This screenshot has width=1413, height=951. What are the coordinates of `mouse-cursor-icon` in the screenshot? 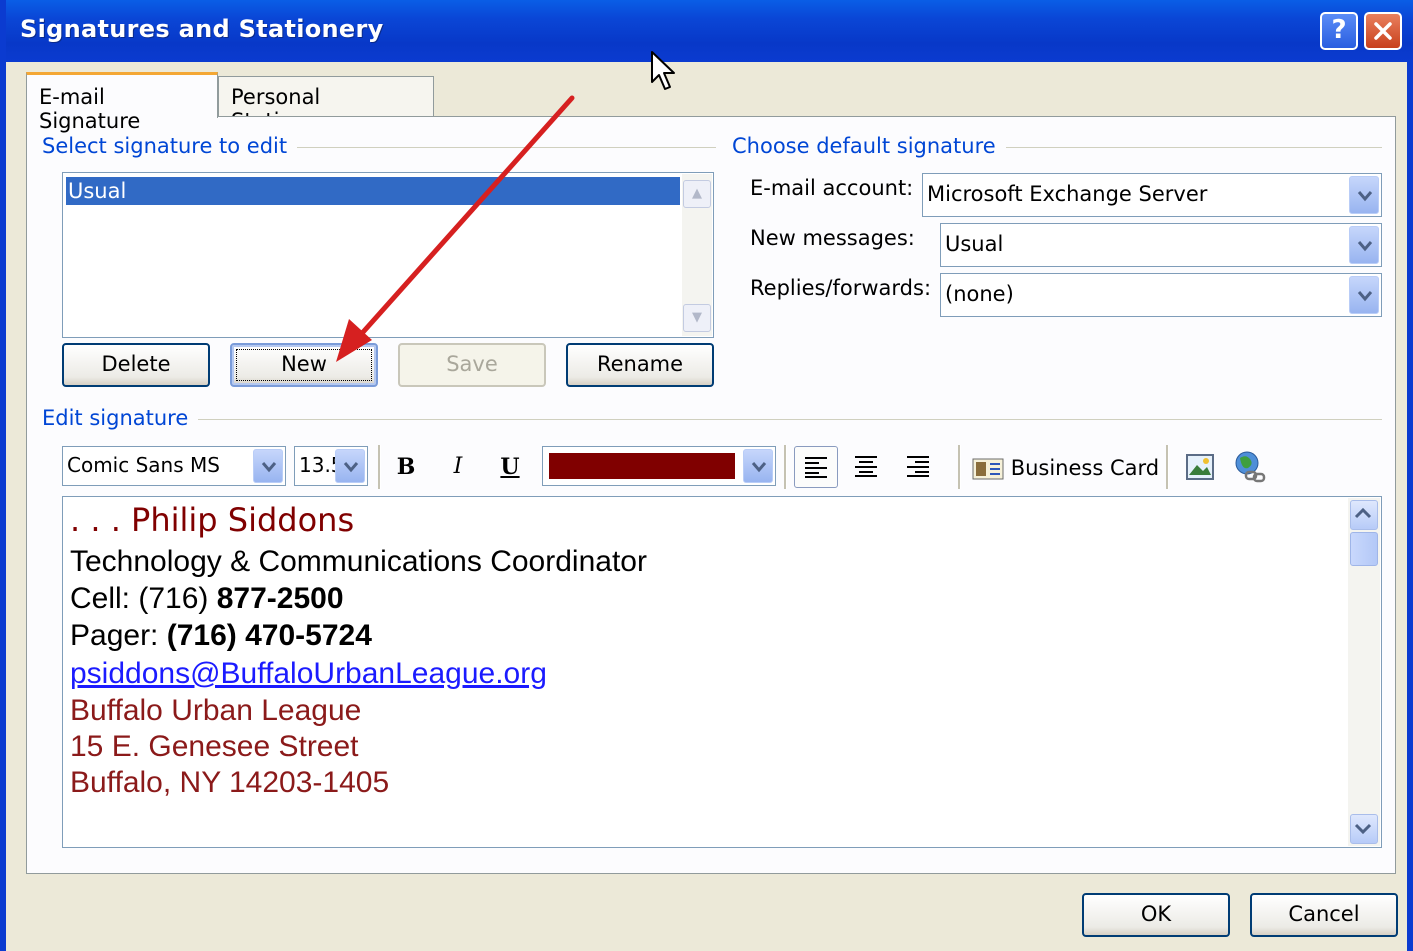 It's located at (663, 70).